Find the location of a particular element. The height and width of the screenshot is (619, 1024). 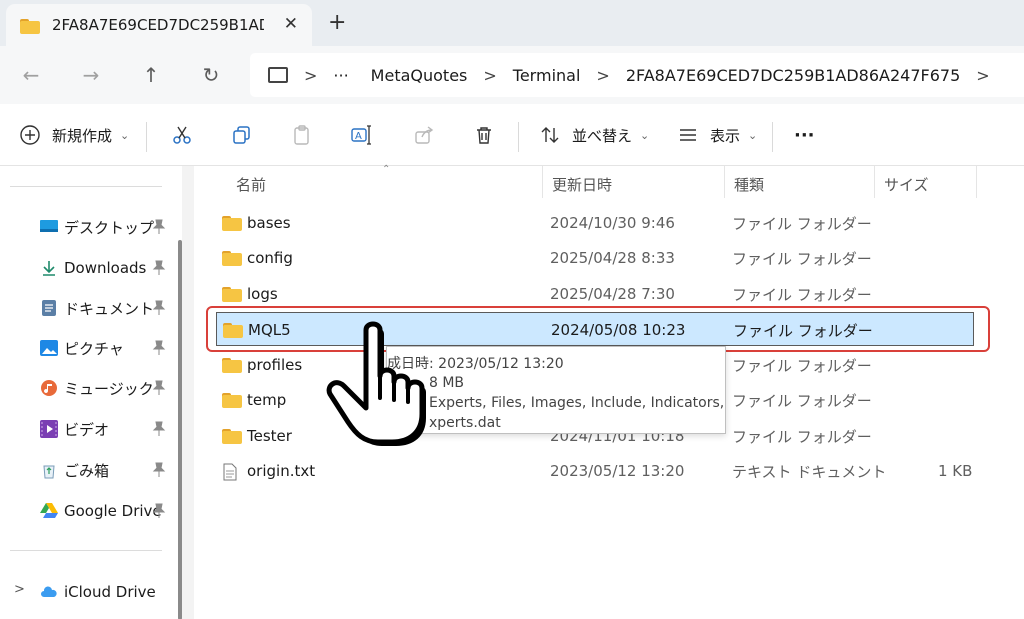

column-header-size: サイズ is located at coordinates (906, 184).